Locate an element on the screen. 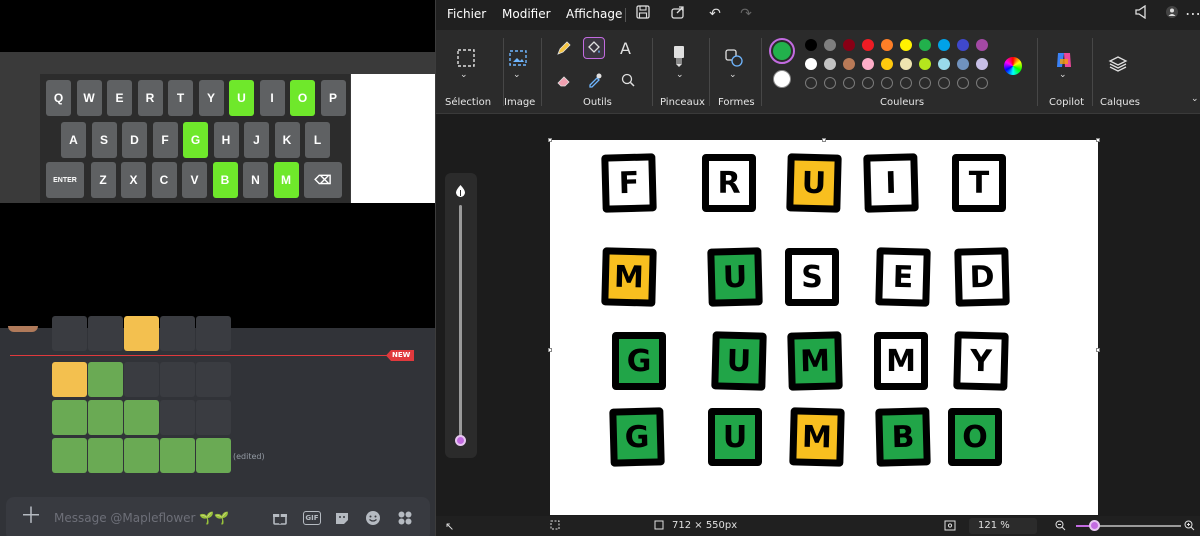  slider-track is located at coordinates (460, 321).